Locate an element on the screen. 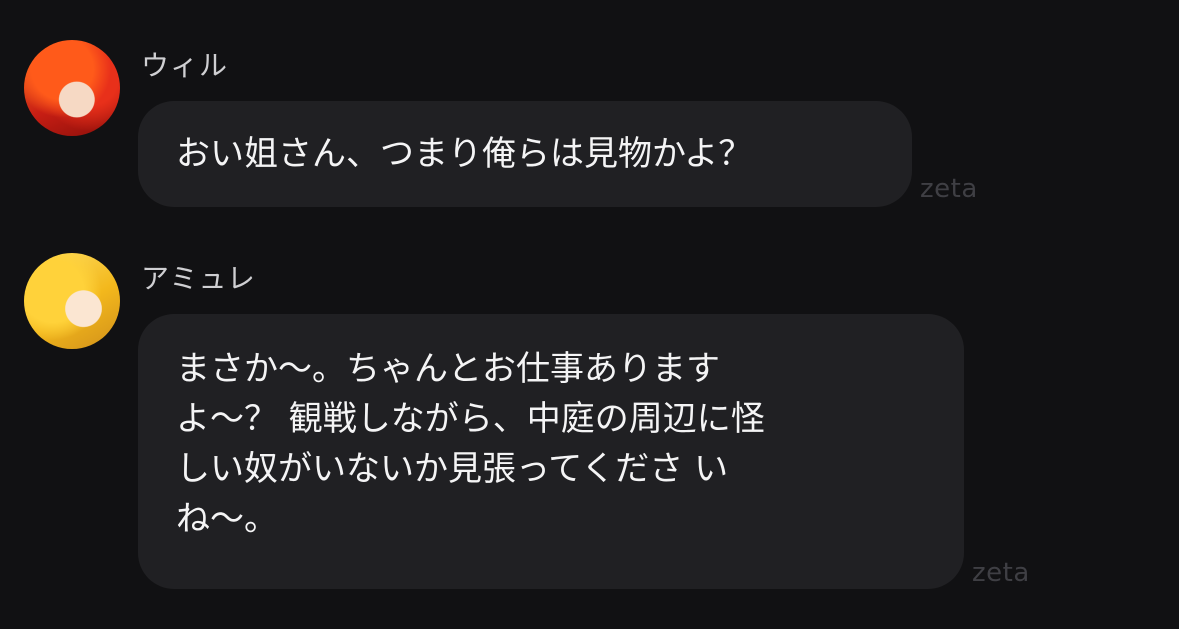 The height and width of the screenshot is (629, 1179). sender-name: アミュレ is located at coordinates (198, 278).